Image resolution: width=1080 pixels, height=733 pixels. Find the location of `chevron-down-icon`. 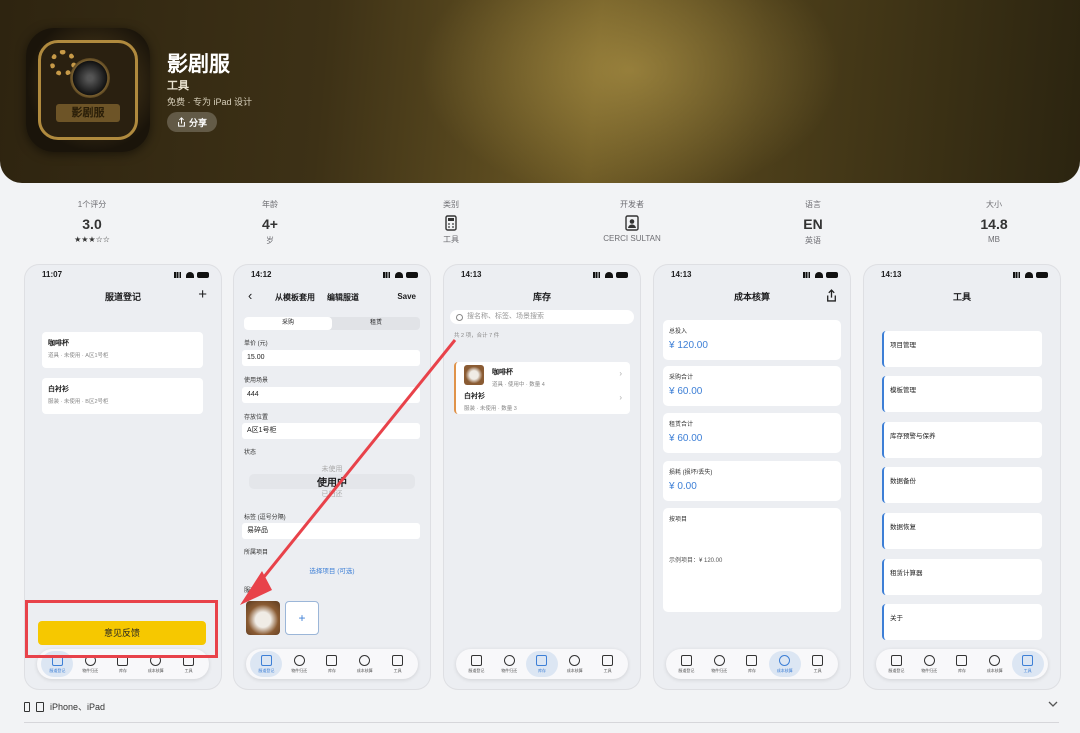

chevron-down-icon is located at coordinates (1053, 704).